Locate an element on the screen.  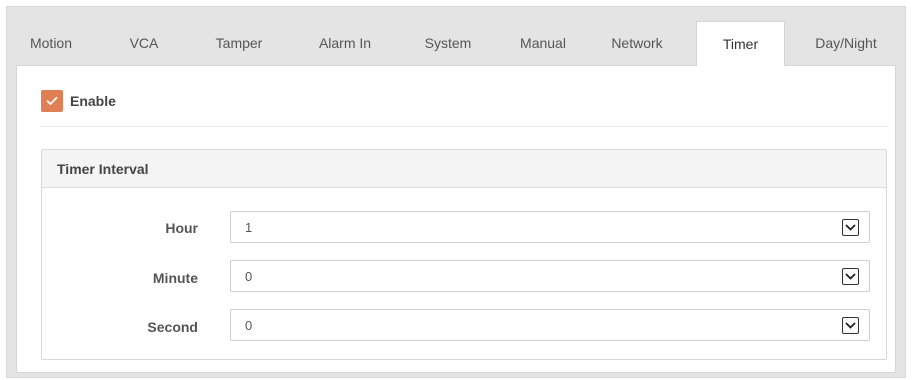
second-label: Second is located at coordinates (172, 327).